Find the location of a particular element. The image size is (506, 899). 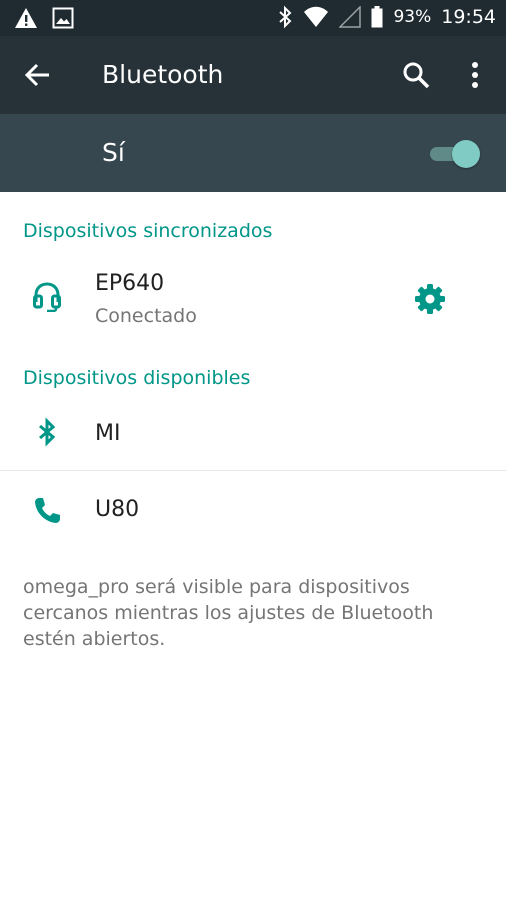

signal-icon is located at coordinates (350, 17).